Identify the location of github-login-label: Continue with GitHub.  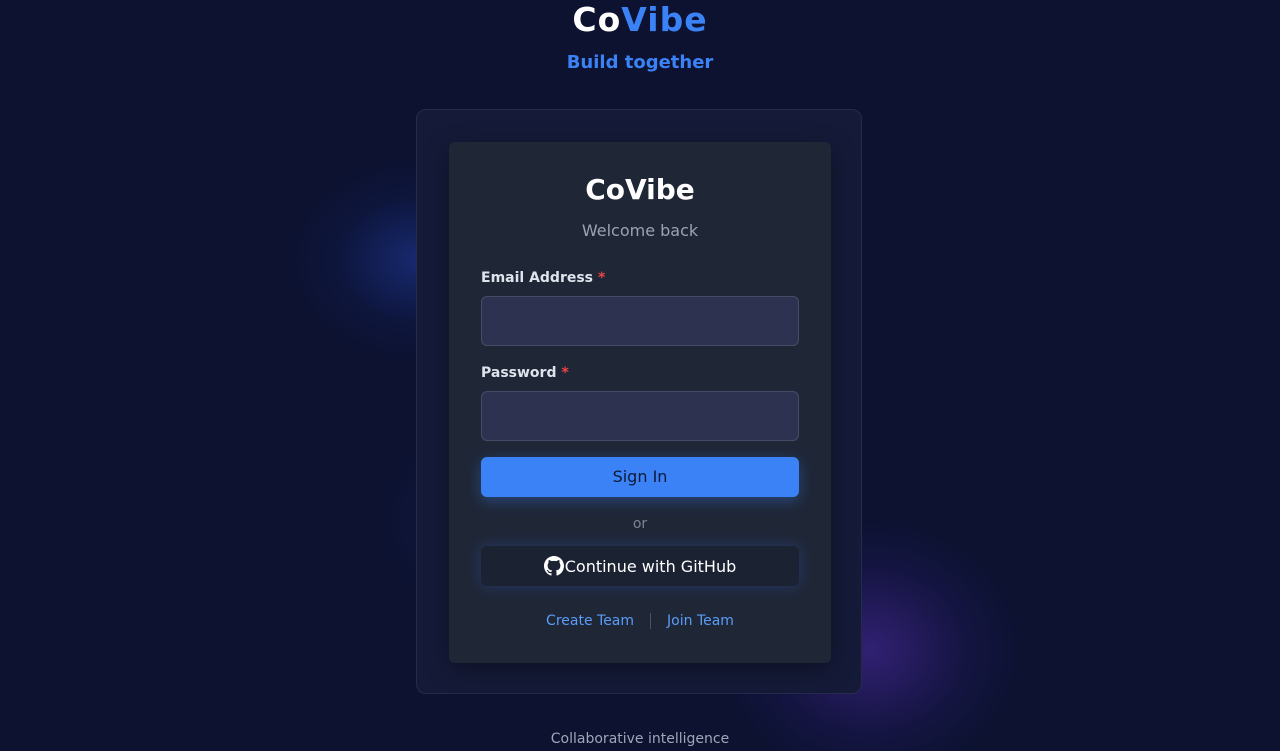
(650, 566).